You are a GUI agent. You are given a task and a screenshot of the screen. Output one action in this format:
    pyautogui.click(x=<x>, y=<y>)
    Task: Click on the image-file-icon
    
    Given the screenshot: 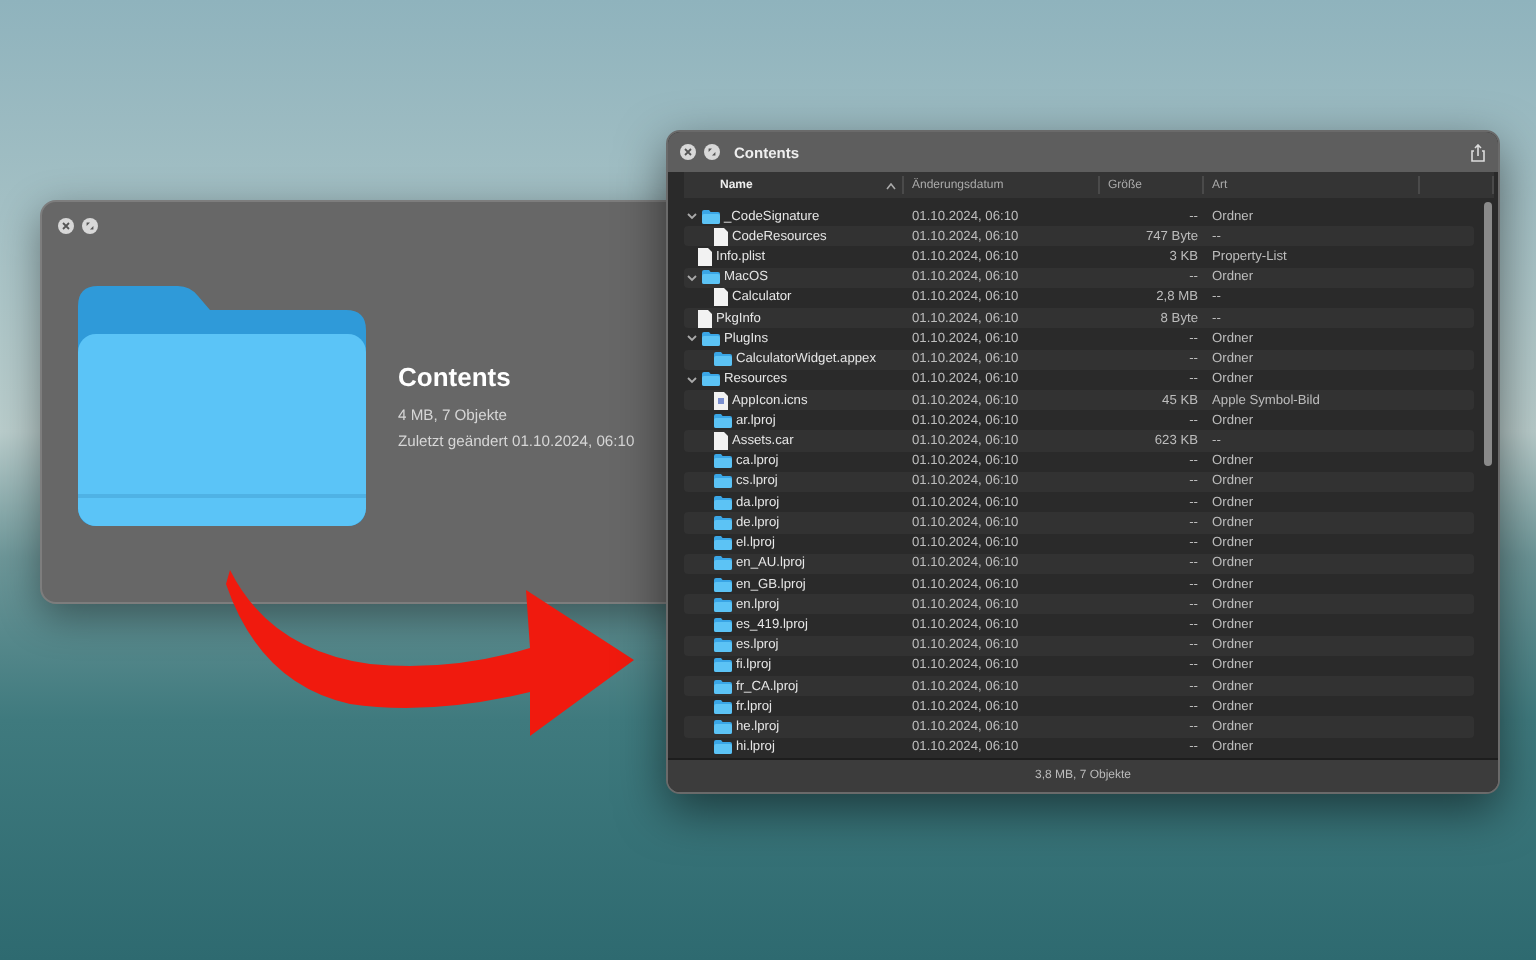 What is the action you would take?
    pyautogui.click(x=721, y=400)
    